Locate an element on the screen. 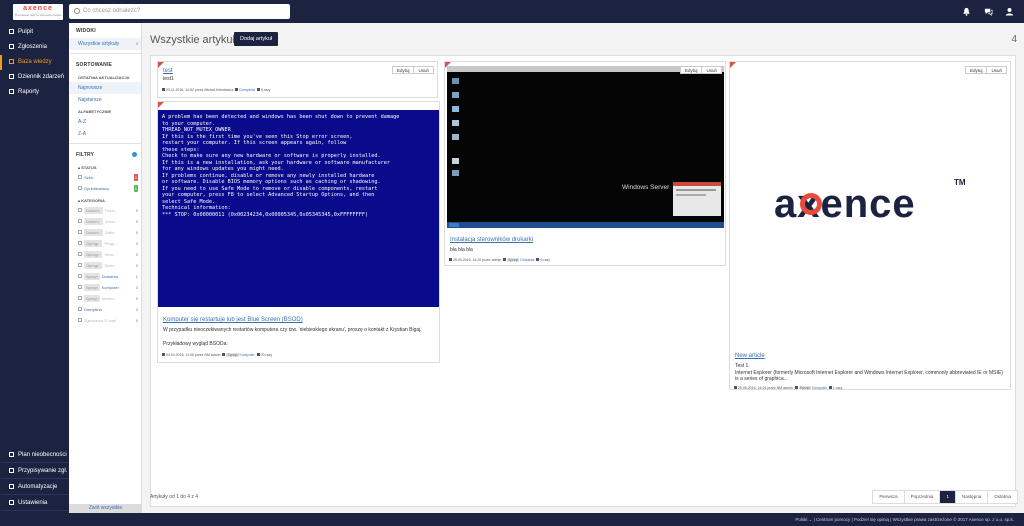 Image resolution: width=1024 pixels, height=526 pixels. assign-icon is located at coordinates (11, 470).